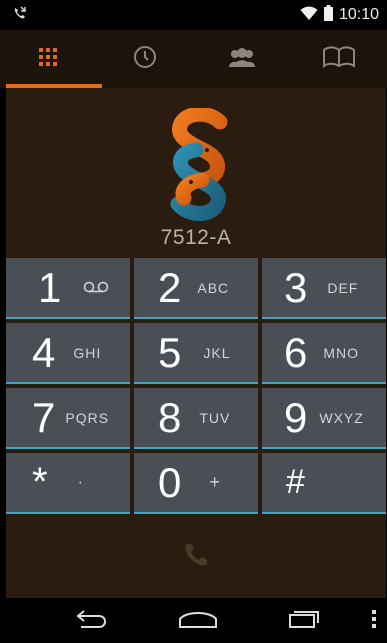 Image resolution: width=387 pixels, height=643 pixels. I want to click on overflow-menu-icon, so click(374, 620).